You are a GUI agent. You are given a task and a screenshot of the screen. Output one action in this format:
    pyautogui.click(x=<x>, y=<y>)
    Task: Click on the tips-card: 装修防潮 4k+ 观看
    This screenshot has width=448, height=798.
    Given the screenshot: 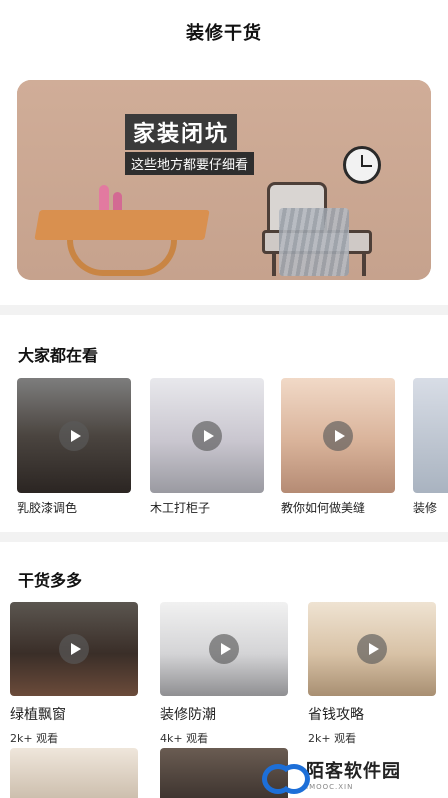 What is the action you would take?
    pyautogui.click(x=224, y=674)
    